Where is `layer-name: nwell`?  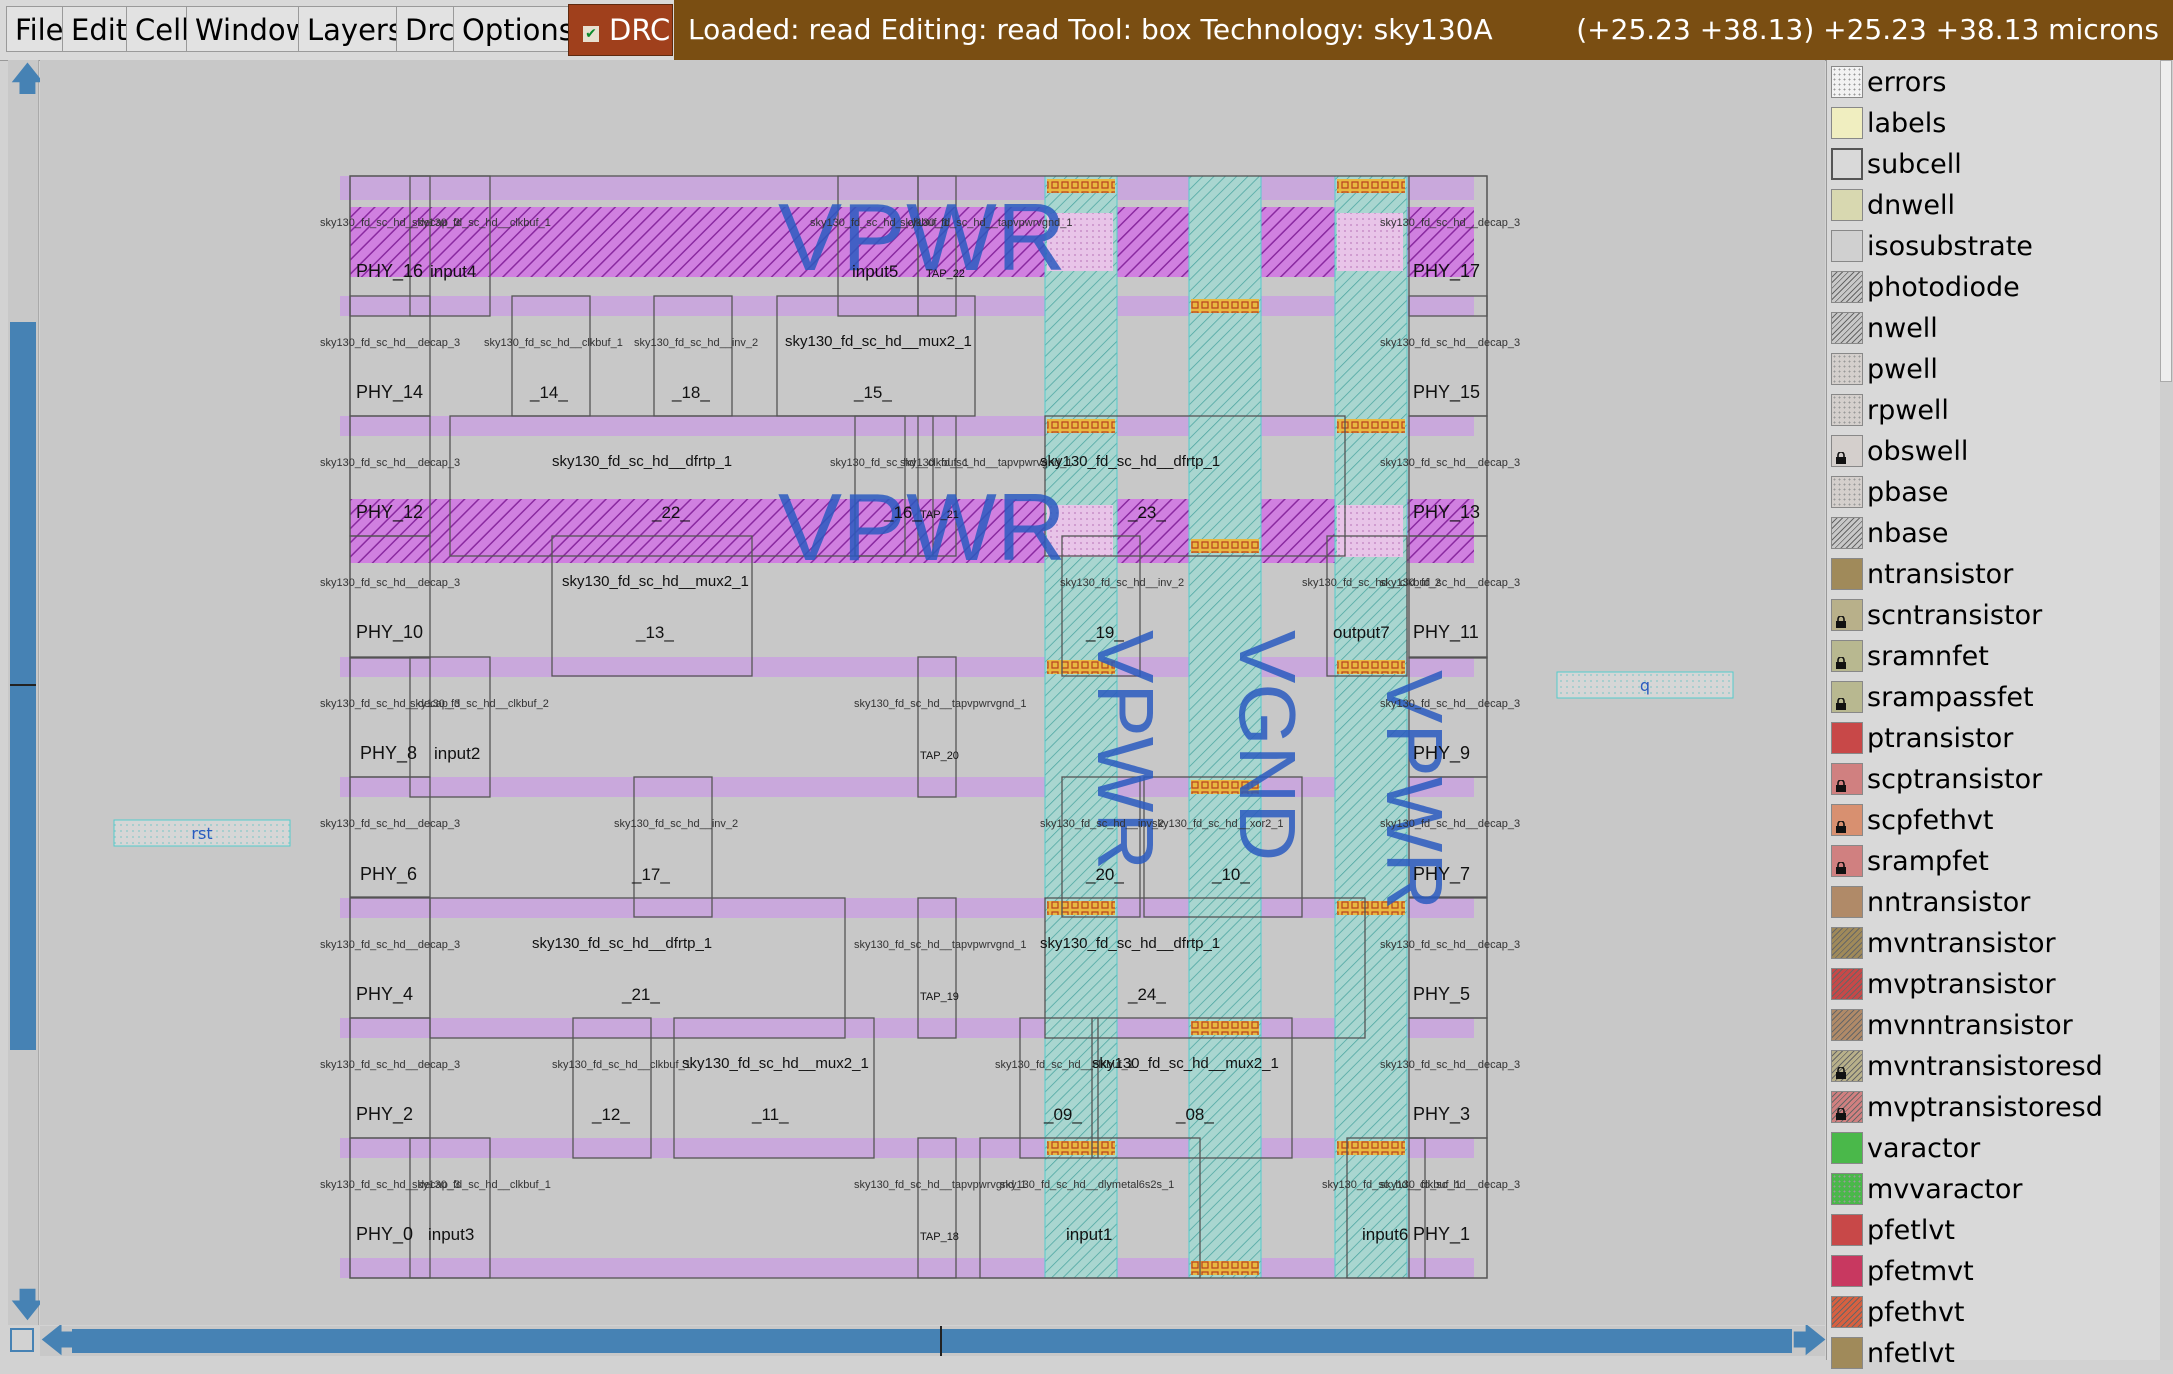
layer-name: nwell is located at coordinates (1902, 328).